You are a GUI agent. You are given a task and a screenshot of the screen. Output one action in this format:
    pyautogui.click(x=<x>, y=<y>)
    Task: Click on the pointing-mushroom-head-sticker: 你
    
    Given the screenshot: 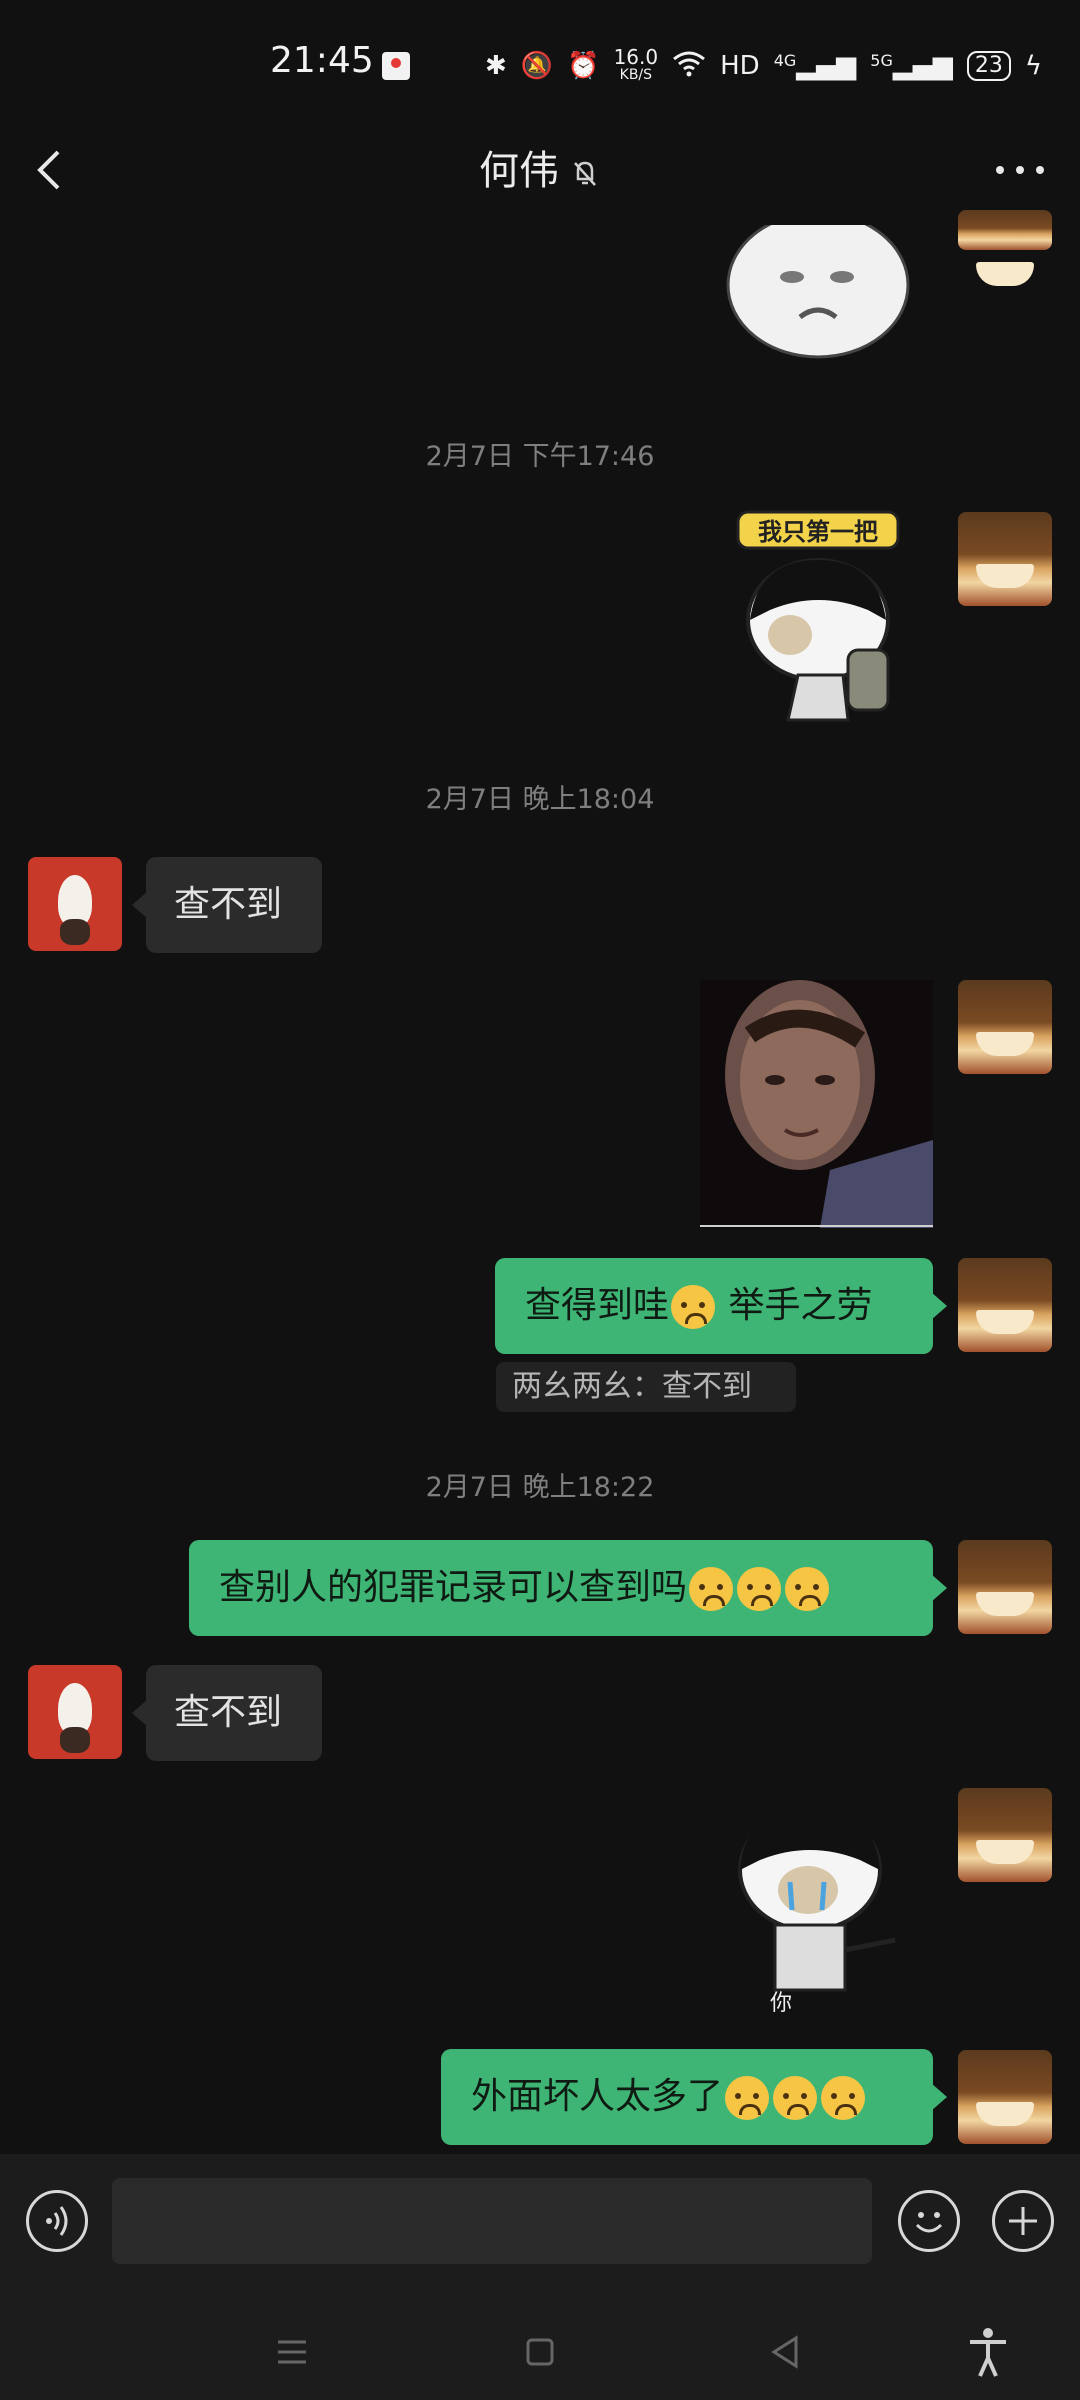 What is the action you would take?
    pyautogui.click(x=817, y=1912)
    